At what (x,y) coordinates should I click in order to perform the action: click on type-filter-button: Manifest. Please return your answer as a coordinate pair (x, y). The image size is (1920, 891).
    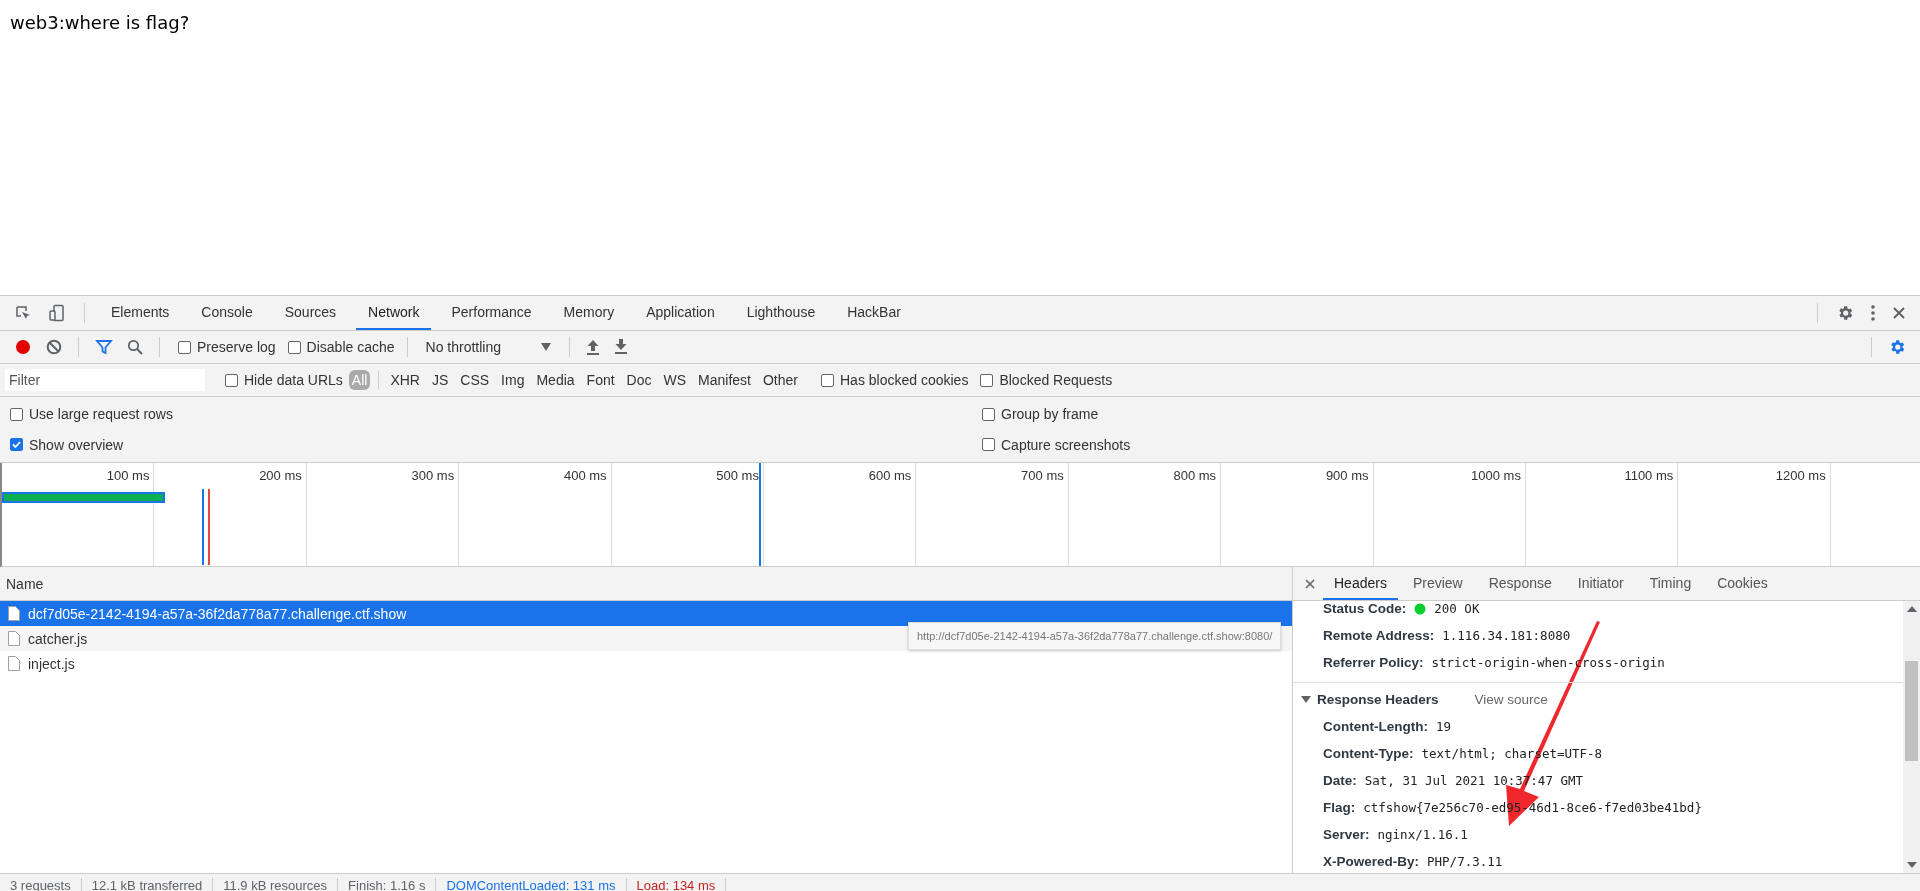
    Looking at the image, I should click on (724, 380).